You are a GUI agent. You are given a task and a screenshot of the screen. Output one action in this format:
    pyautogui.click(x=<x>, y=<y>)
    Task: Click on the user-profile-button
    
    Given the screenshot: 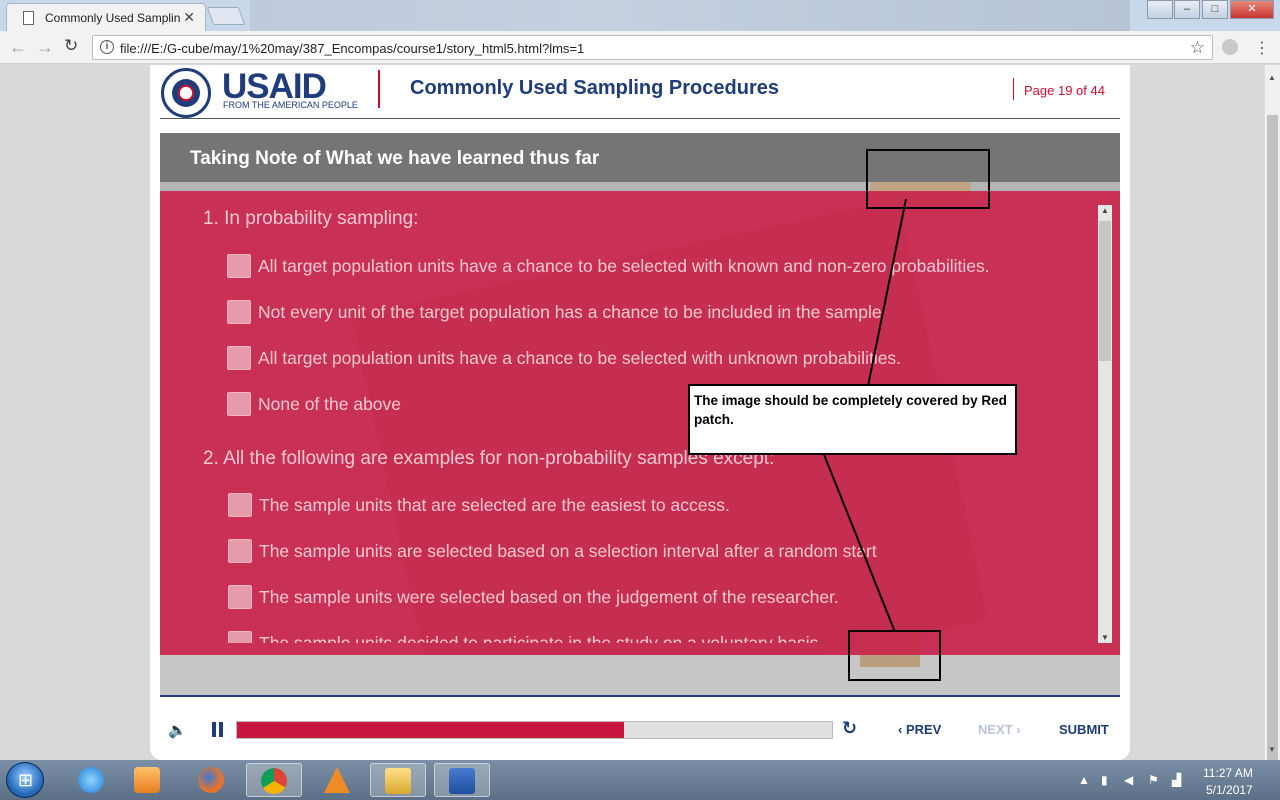 What is the action you would take?
    pyautogui.click(x=1160, y=9)
    